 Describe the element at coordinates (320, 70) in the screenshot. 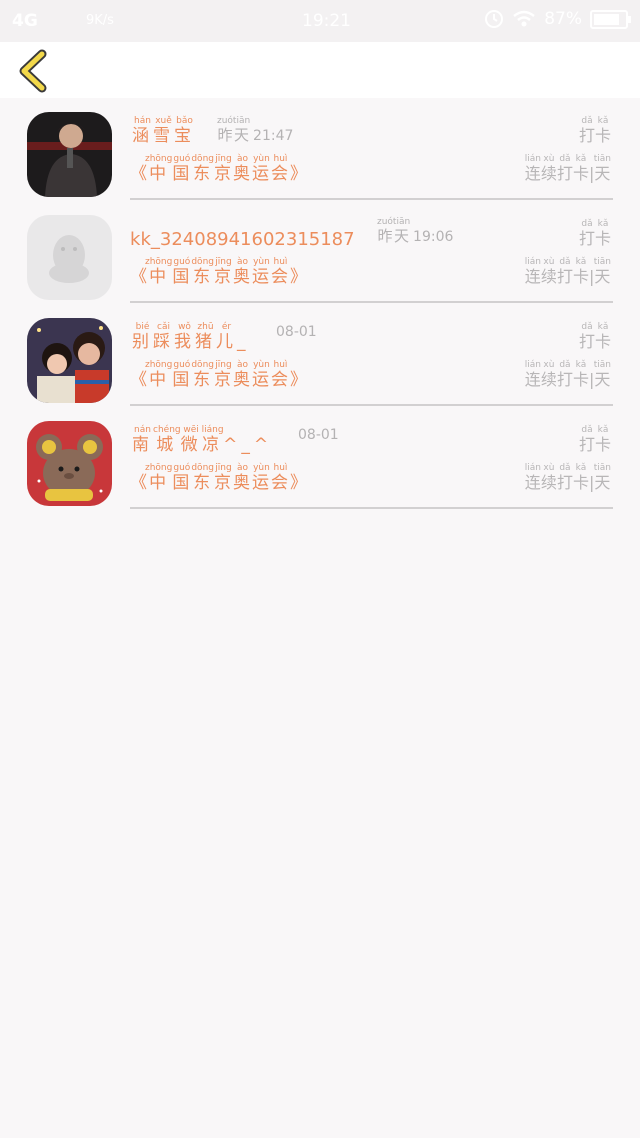

I see `header` at that location.